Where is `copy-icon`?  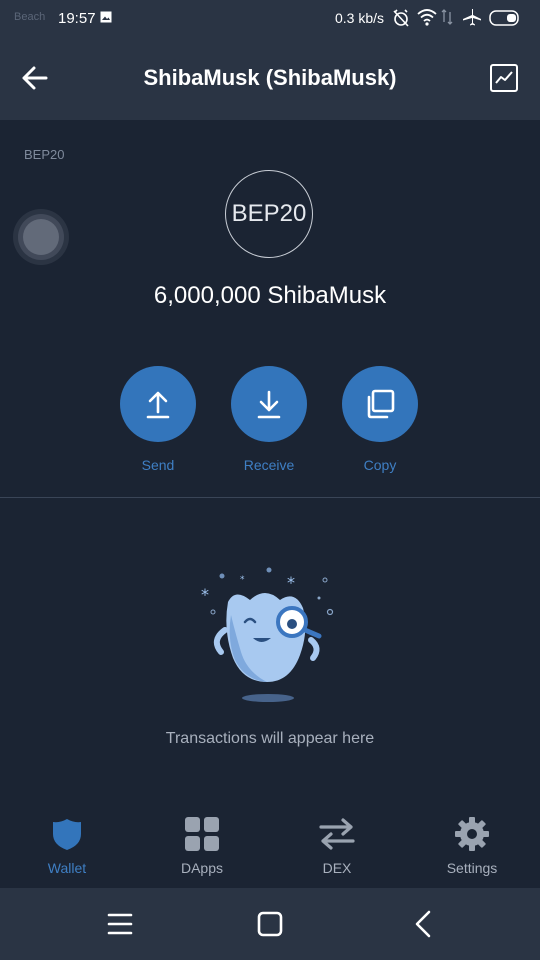
copy-icon is located at coordinates (381, 404).